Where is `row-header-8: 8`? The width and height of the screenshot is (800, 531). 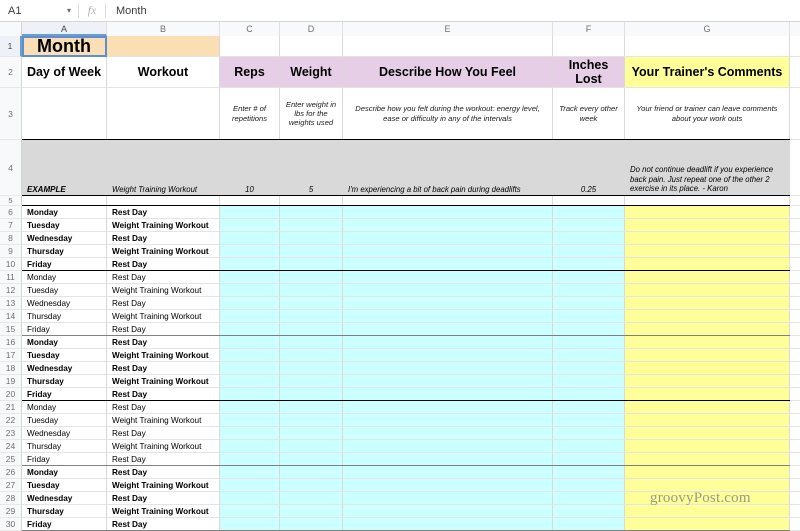 row-header-8: 8 is located at coordinates (11, 238).